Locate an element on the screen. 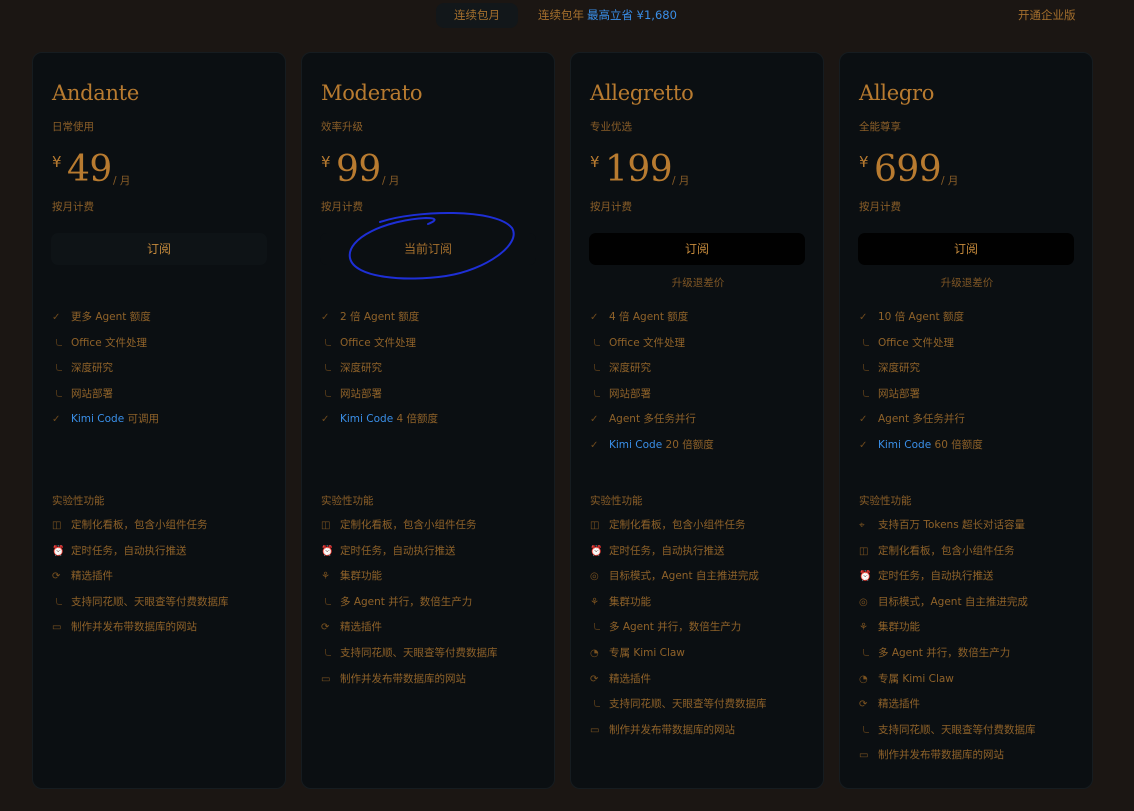 This screenshot has width=1134, height=811. monthly-toggle: 连续包月 is located at coordinates (477, 15).